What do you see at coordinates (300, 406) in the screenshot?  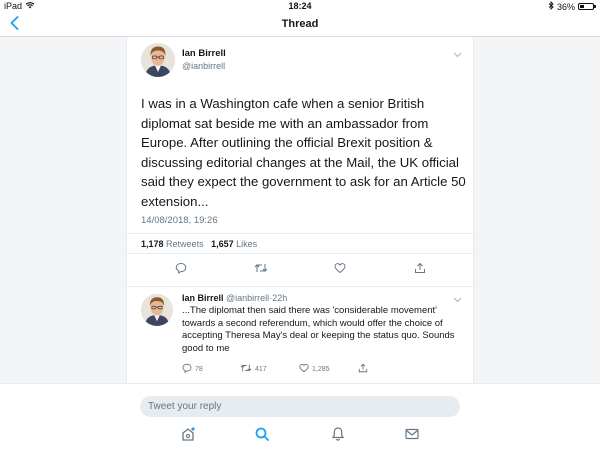 I see `tweet-reply-input: Tweet your reply` at bounding box center [300, 406].